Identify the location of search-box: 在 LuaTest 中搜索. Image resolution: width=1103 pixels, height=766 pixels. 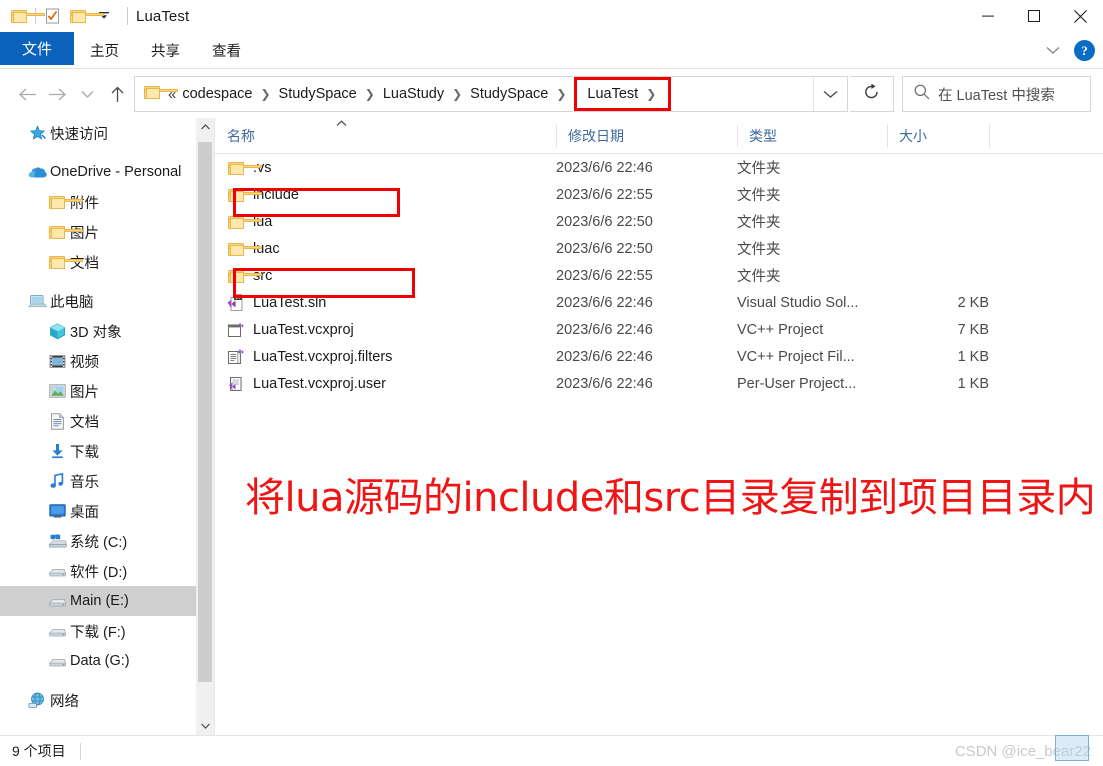
(996, 94).